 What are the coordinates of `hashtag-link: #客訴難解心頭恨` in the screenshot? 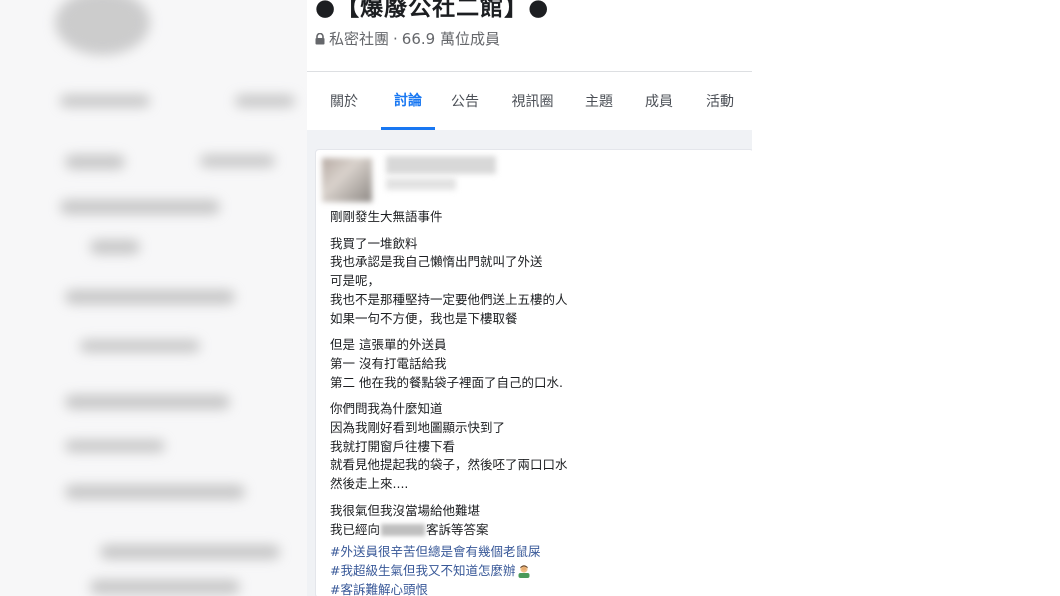 It's located at (535, 588).